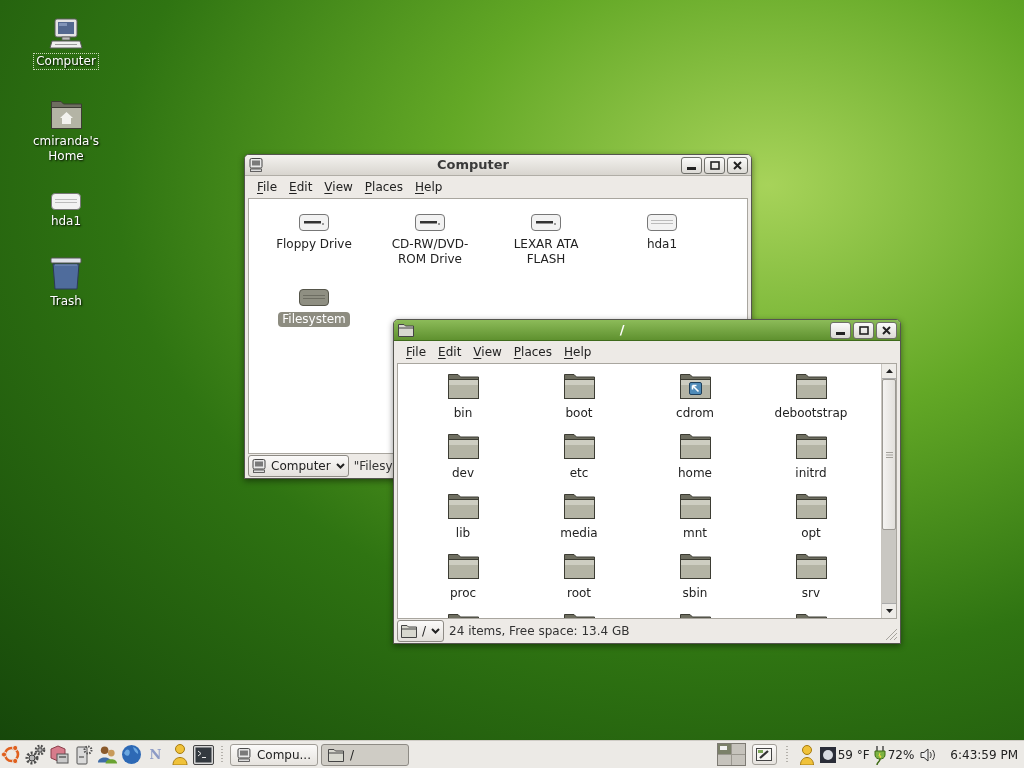 The image size is (1024, 768). I want to click on file-label: home, so click(695, 473).